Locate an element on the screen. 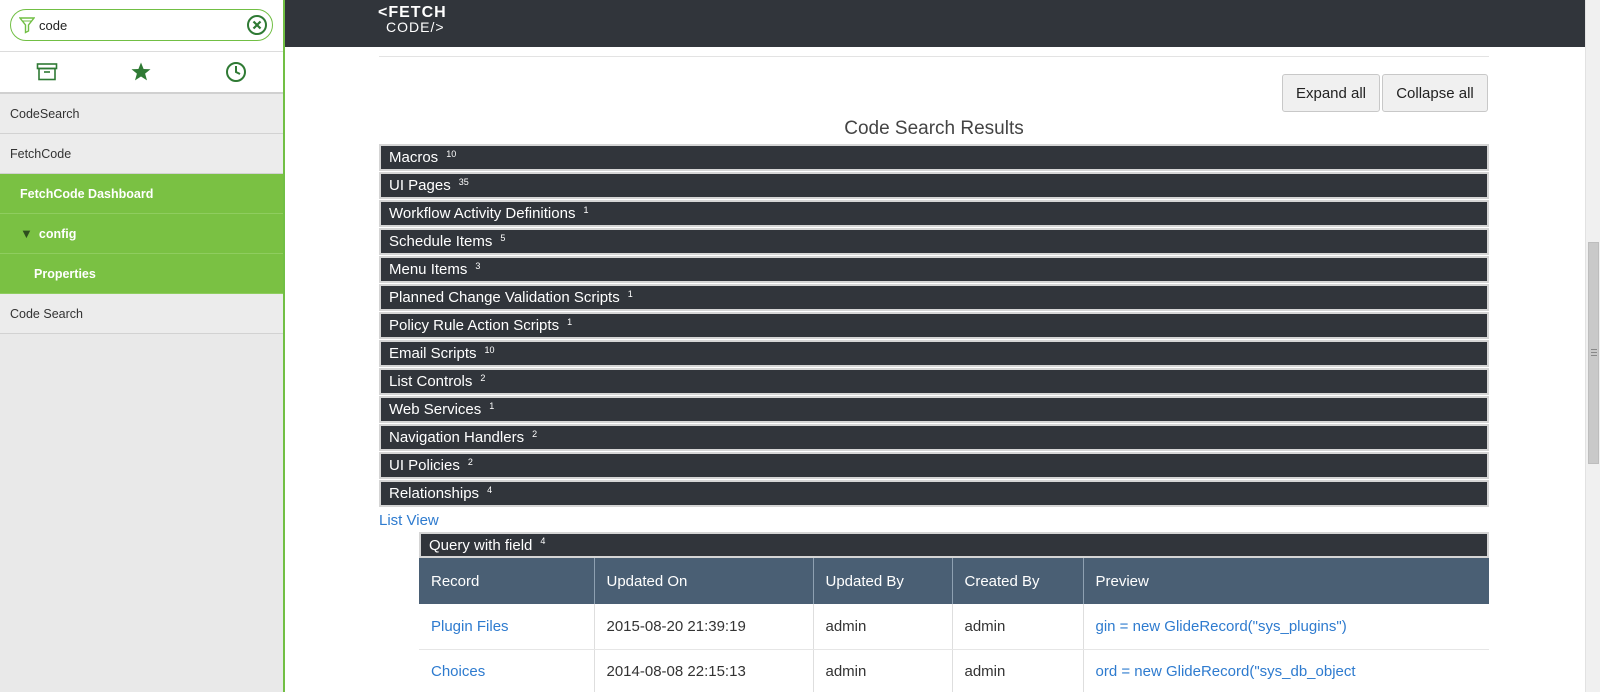 This screenshot has width=1600, height=692. category-header-macros: Macros 10 is located at coordinates (934, 157).